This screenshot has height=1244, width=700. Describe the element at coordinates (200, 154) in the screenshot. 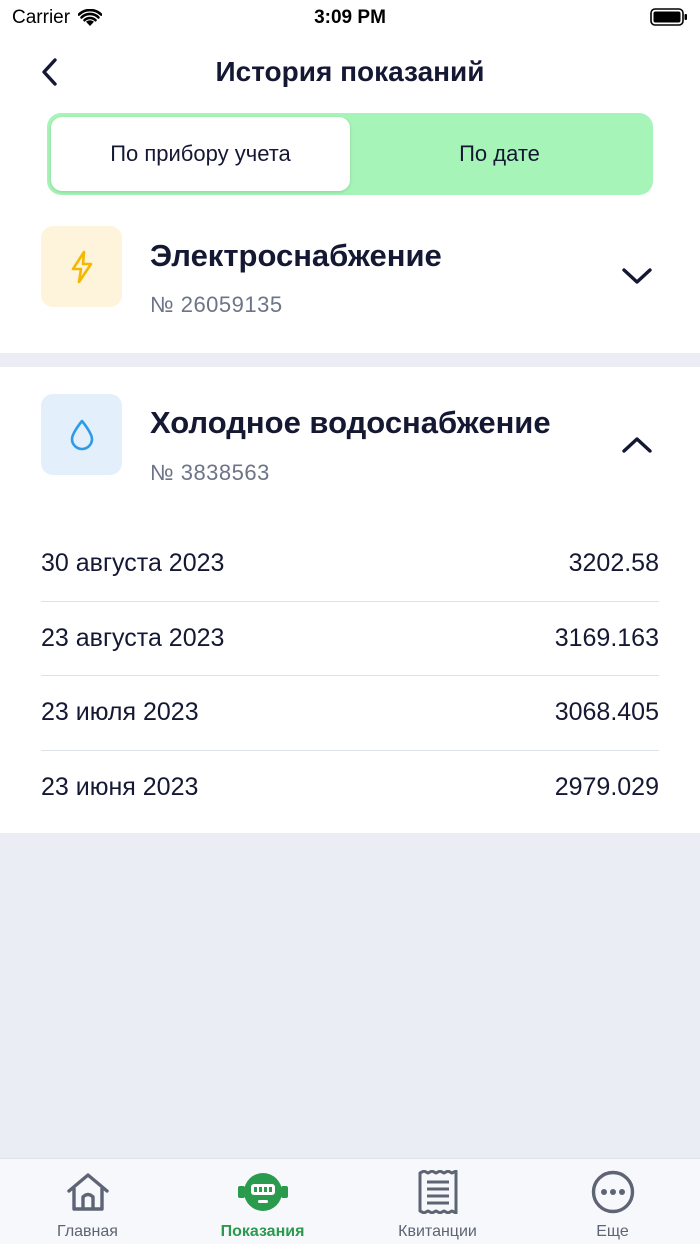

I see `segment-by-meter: По прибору учета` at that location.